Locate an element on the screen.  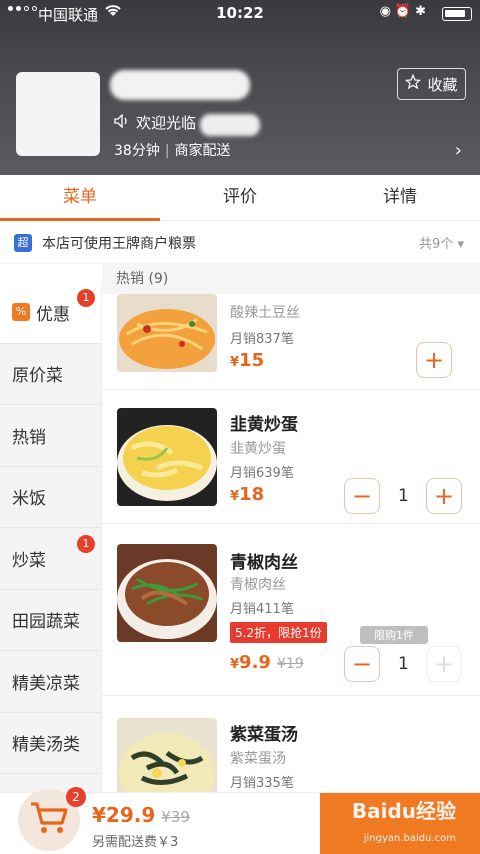
super-badge-icon: 超 is located at coordinates (23, 242).